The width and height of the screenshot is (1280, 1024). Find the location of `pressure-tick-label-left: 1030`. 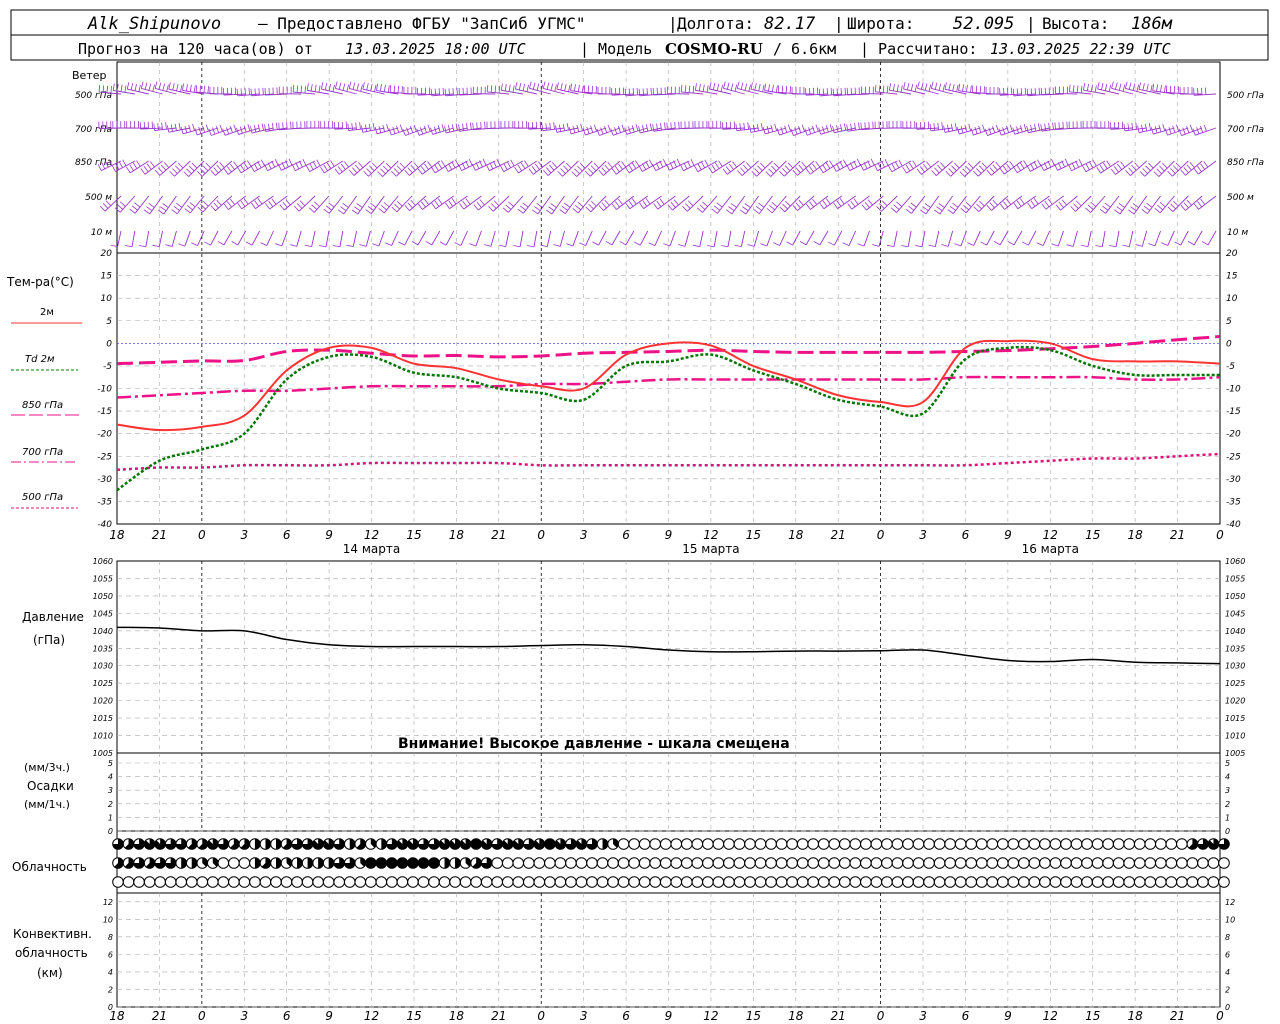

pressure-tick-label-left: 1030 is located at coordinates (103, 666).